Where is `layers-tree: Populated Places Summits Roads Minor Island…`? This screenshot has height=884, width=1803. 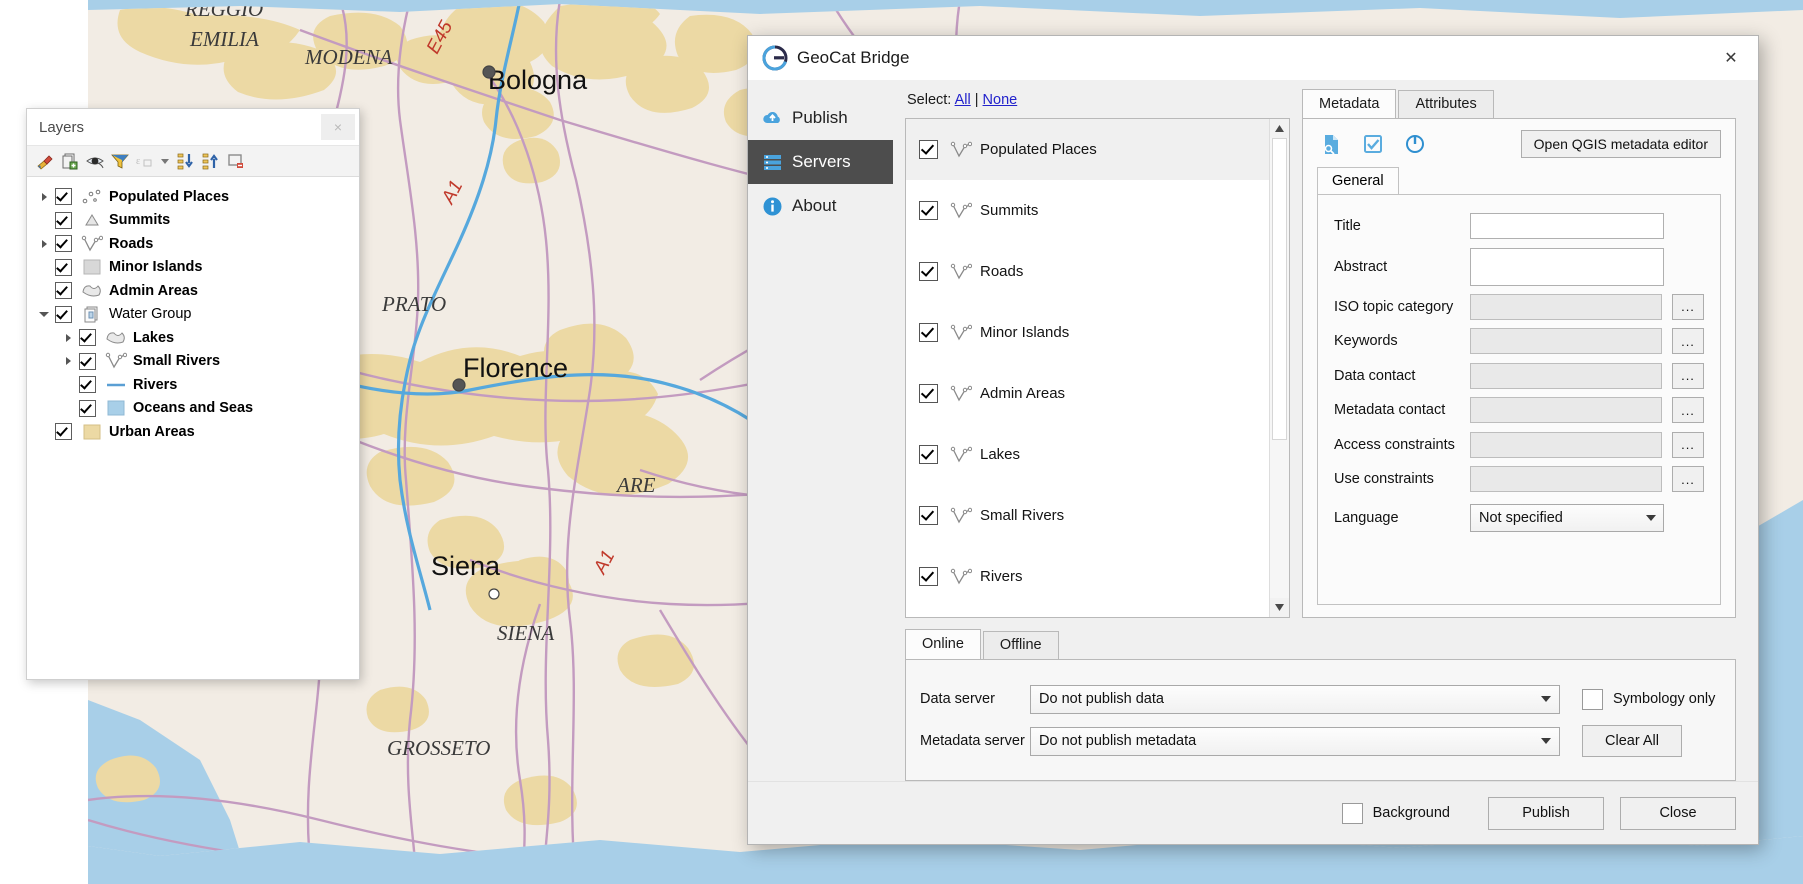
layers-tree: Populated Places Summits Roads Minor Island… is located at coordinates (193, 310).